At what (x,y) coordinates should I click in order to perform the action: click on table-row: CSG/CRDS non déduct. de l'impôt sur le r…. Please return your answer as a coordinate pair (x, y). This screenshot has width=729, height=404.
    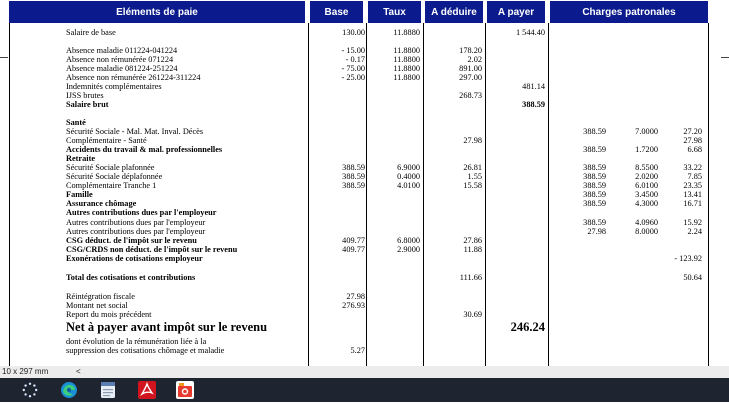
    Looking at the image, I should click on (364, 249).